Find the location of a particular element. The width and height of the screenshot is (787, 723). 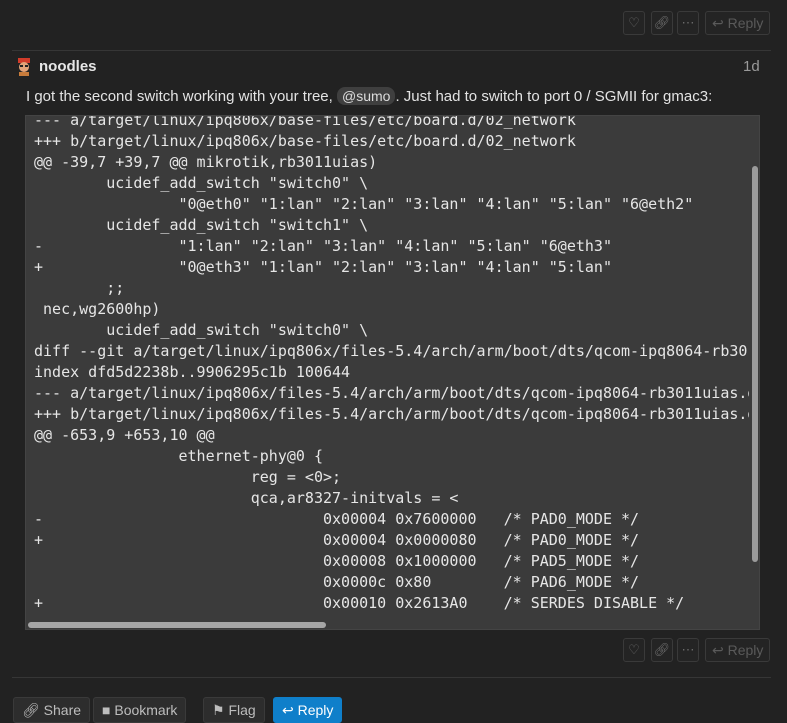

bookmark-label: Bookmark is located at coordinates (146, 710).